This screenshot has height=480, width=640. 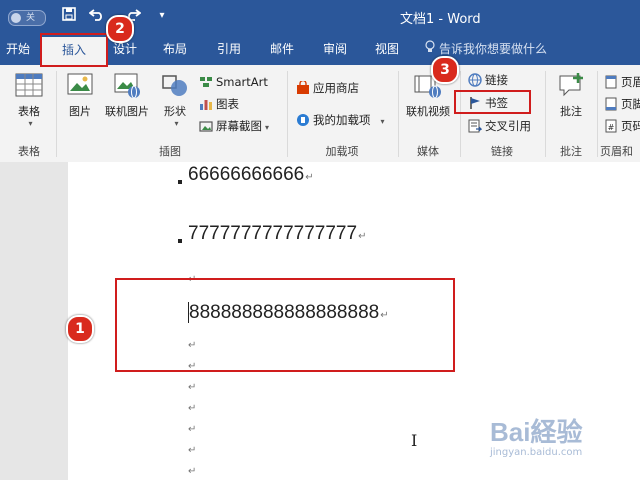 What do you see at coordinates (475, 80) in the screenshot?
I see `link-icon` at bounding box center [475, 80].